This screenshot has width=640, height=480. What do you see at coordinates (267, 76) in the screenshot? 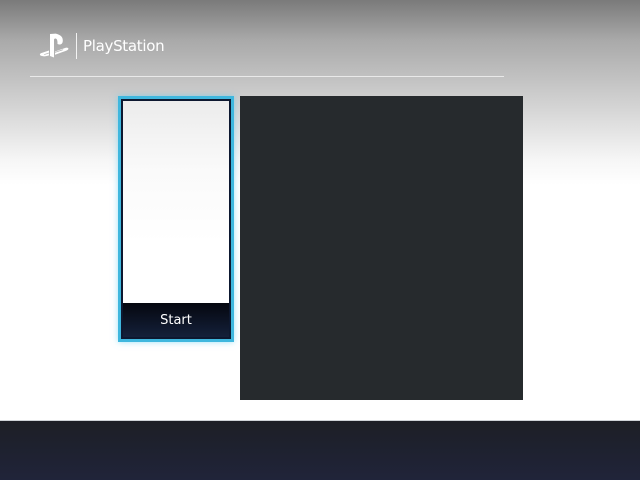
I see `header-divider` at bounding box center [267, 76].